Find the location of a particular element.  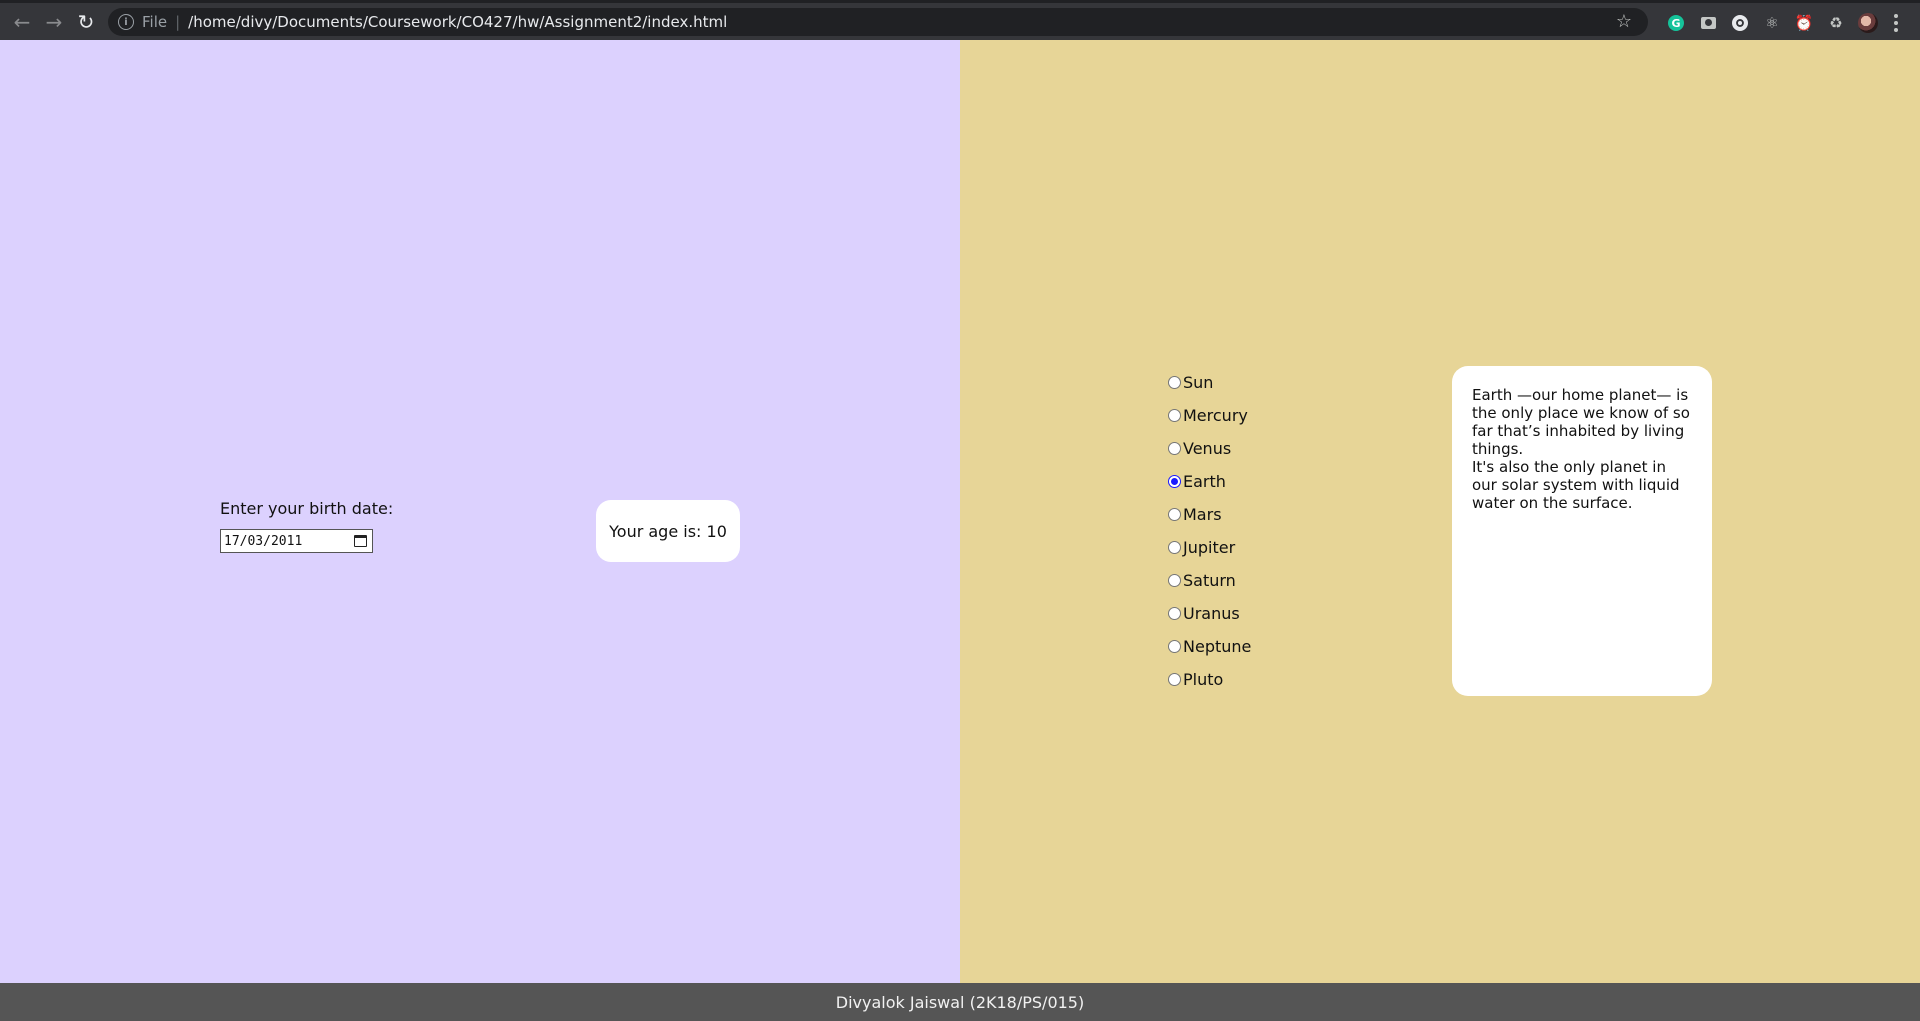

planet-option-mercury: Mercury is located at coordinates (1209, 422).